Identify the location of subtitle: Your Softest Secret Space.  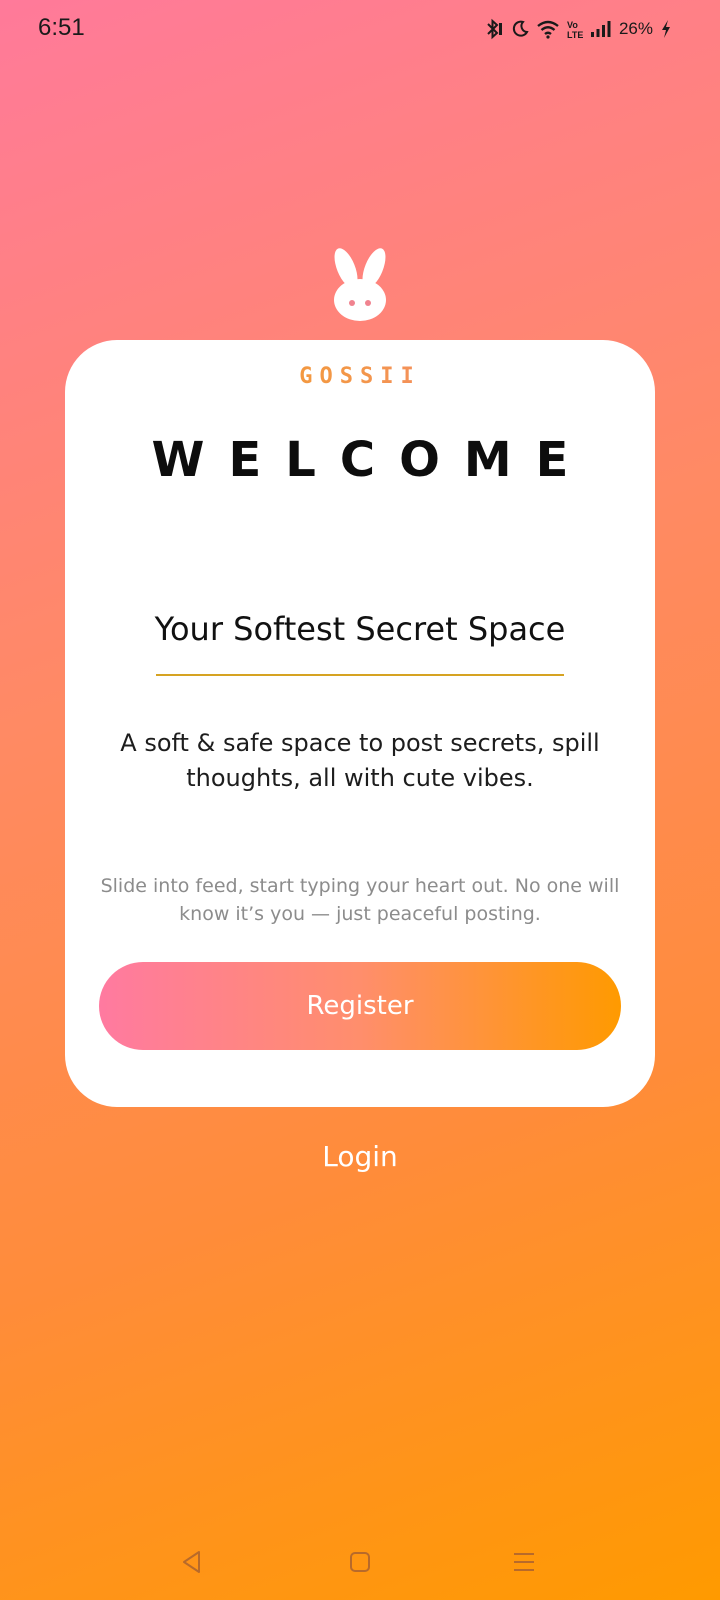
(360, 629).